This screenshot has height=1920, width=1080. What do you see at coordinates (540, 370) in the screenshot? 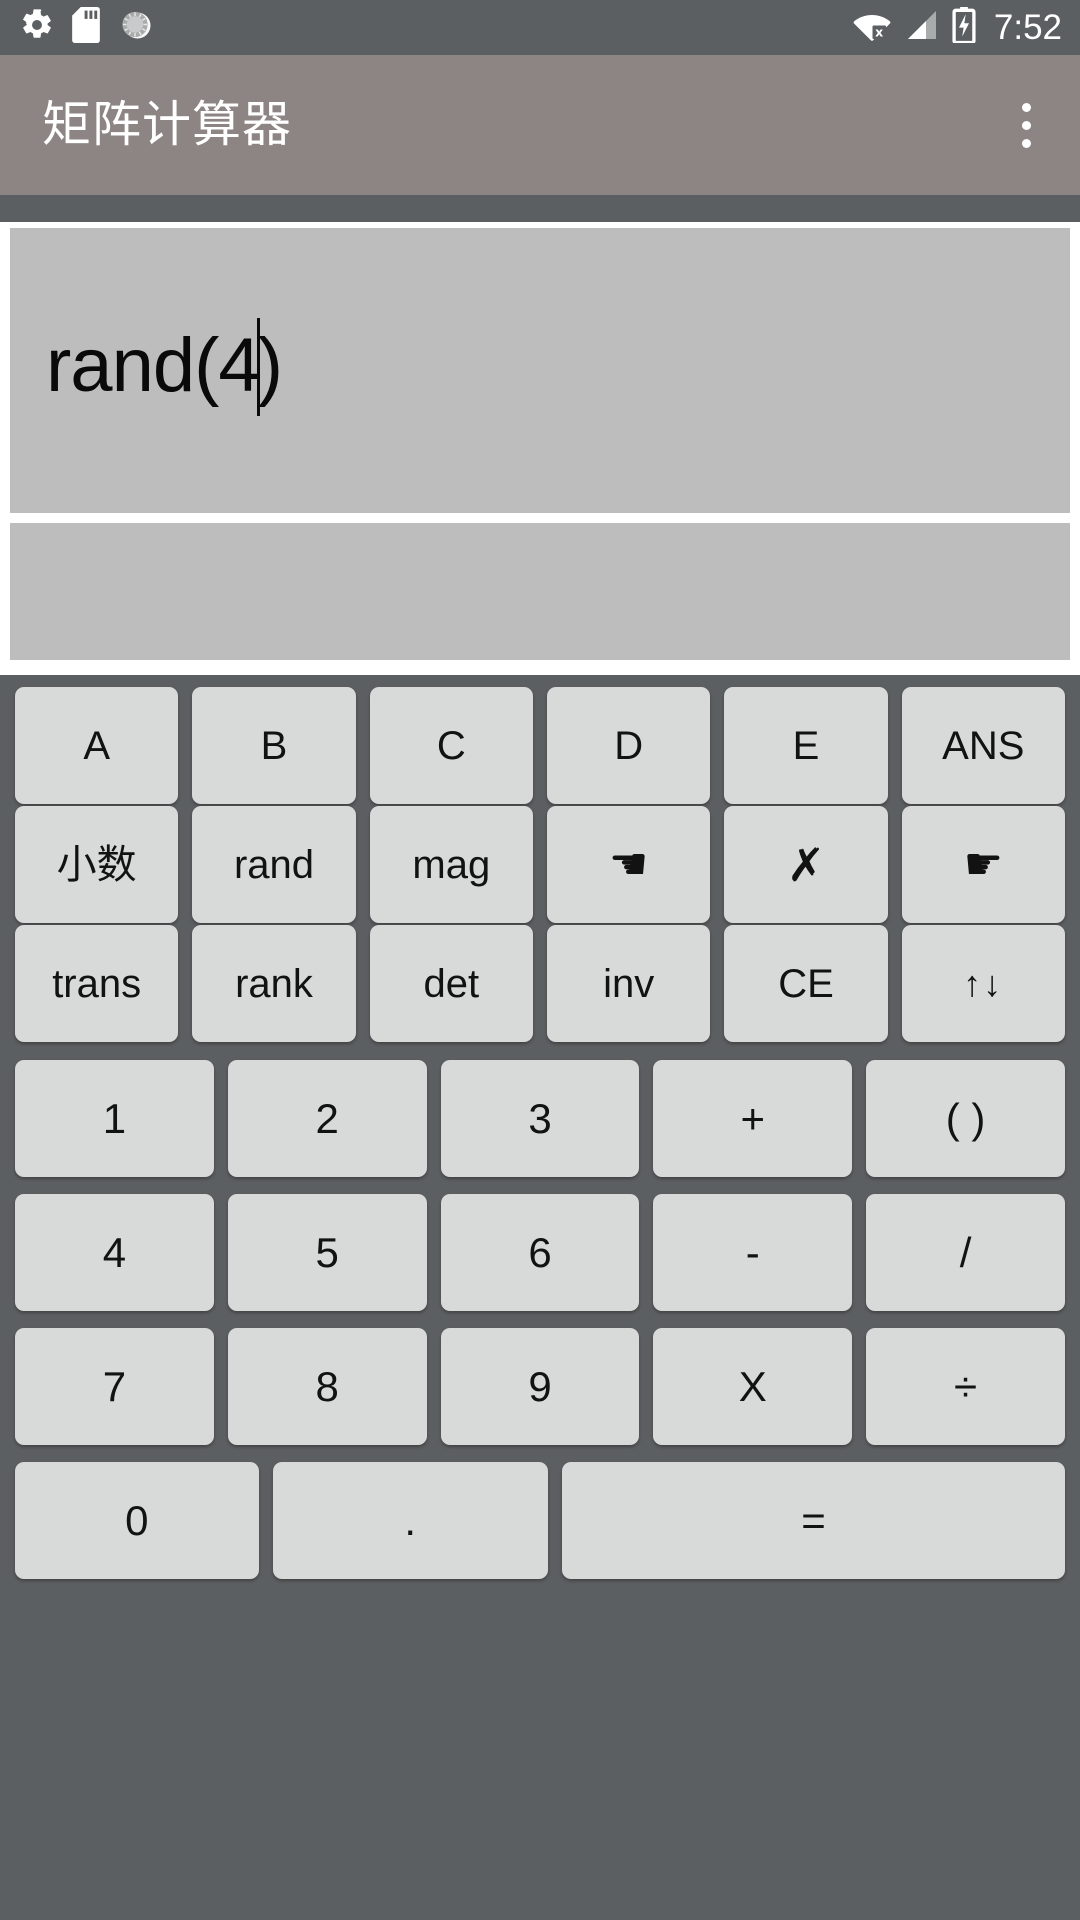
I see `expression-input-display: rand(4)` at bounding box center [540, 370].